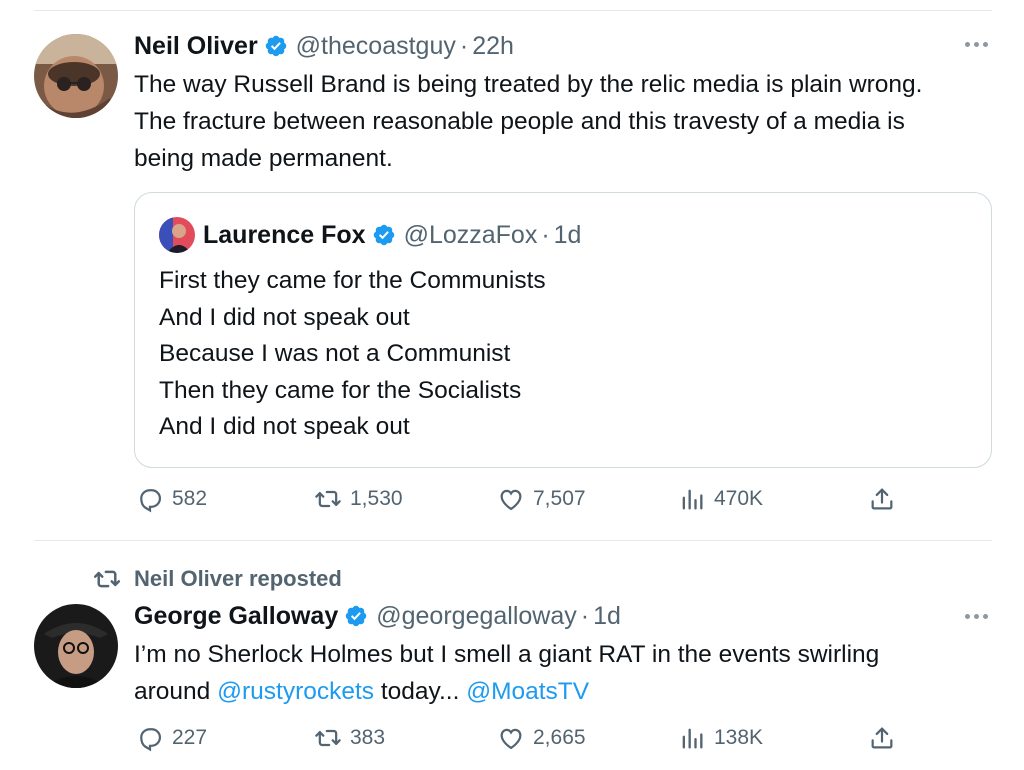 The width and height of the screenshot is (1024, 770). Describe the element at coordinates (76, 646) in the screenshot. I see `avatar` at that location.